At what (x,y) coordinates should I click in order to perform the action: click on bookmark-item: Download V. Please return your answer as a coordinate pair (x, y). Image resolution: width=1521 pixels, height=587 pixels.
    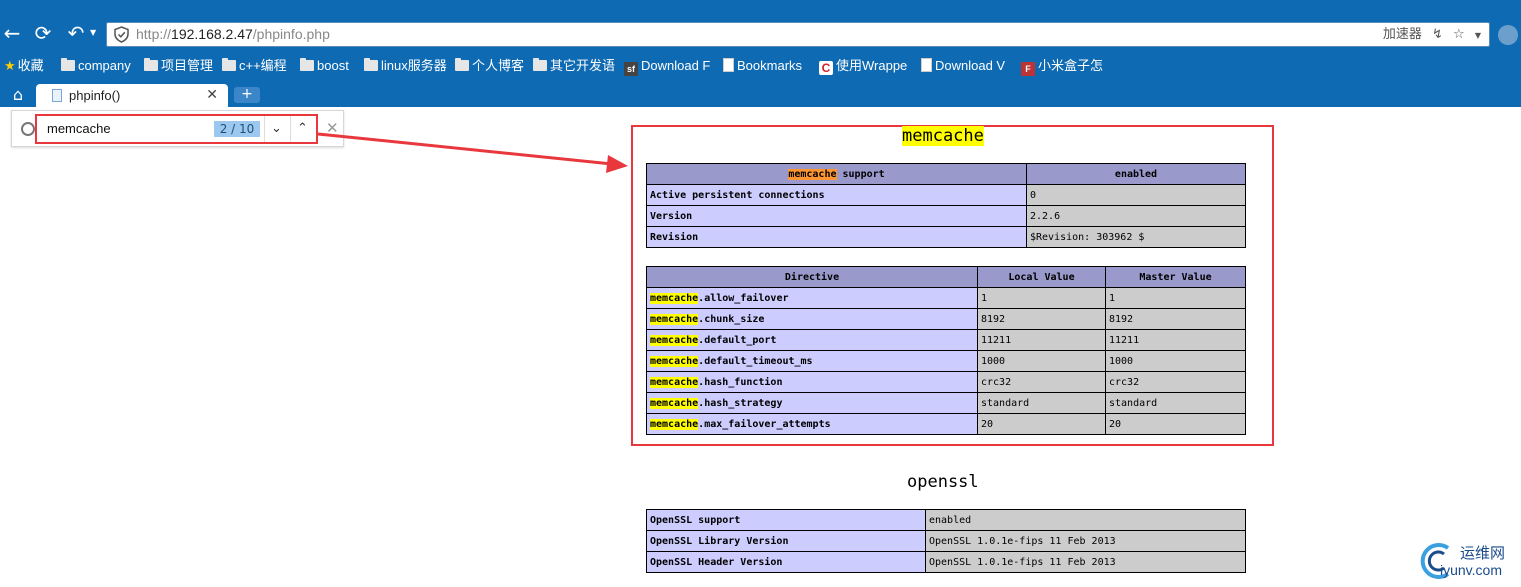
    Looking at the image, I should click on (963, 66).